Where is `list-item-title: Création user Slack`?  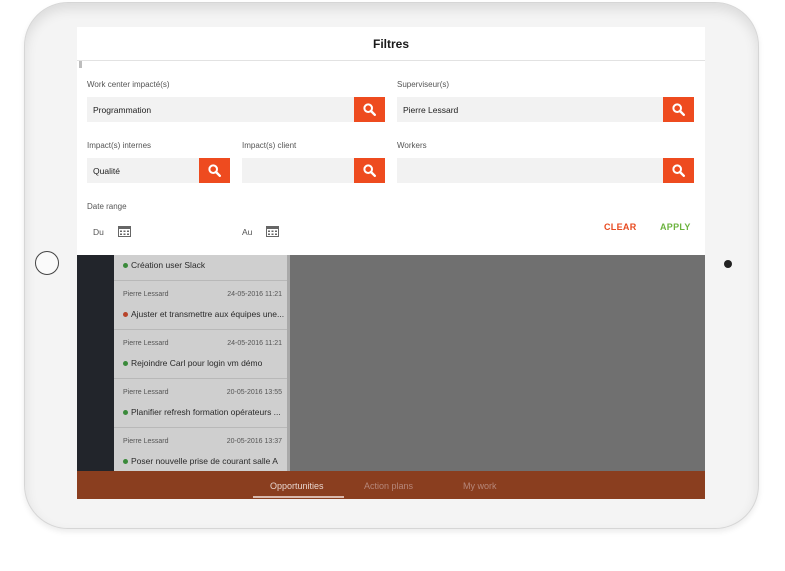
list-item-title: Création user Slack is located at coordinates (168, 265).